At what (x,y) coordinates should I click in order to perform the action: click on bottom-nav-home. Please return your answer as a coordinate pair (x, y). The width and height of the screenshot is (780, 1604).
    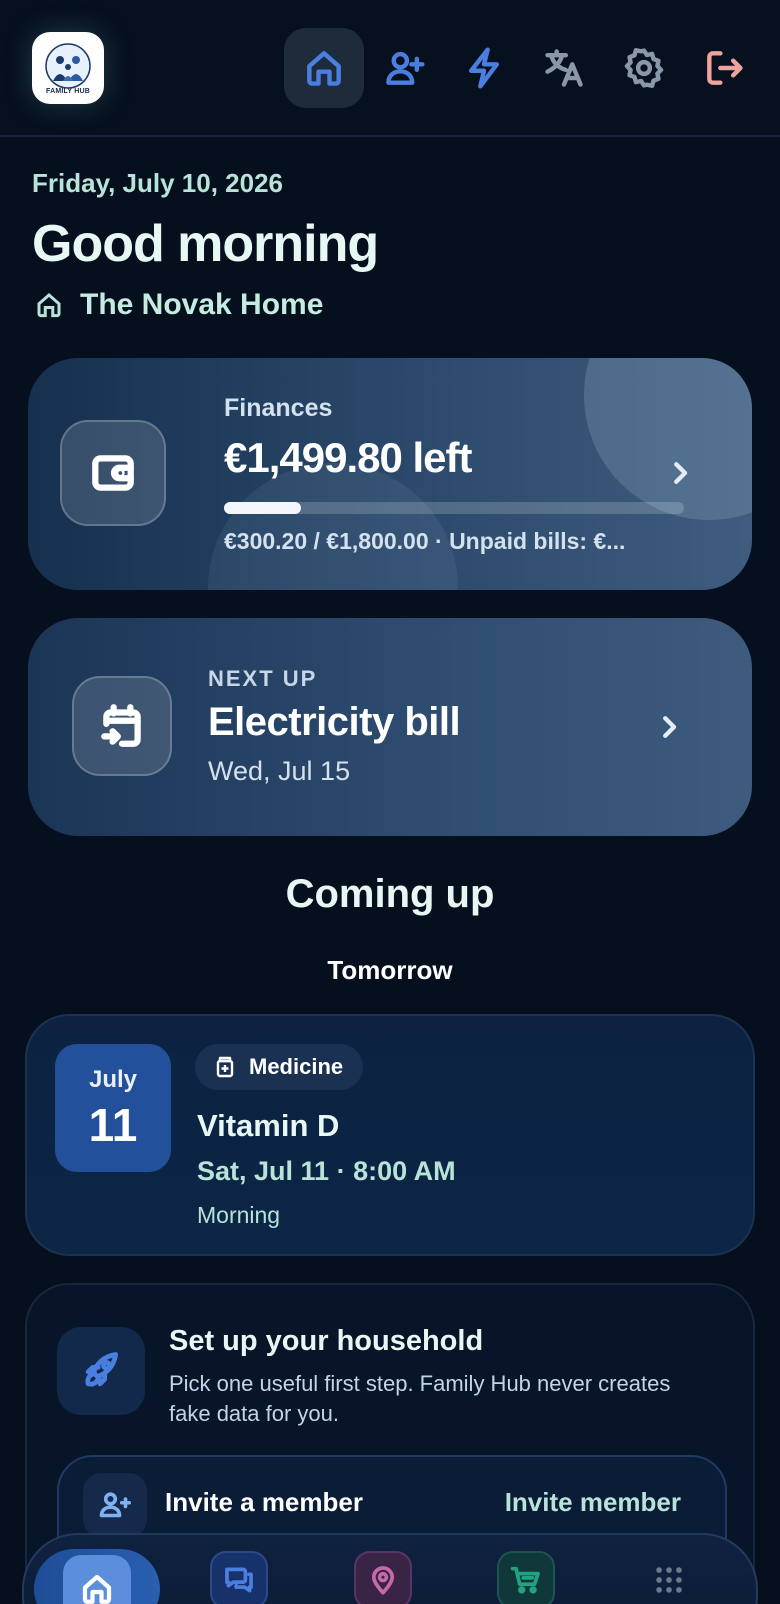
    Looking at the image, I should click on (97, 1576).